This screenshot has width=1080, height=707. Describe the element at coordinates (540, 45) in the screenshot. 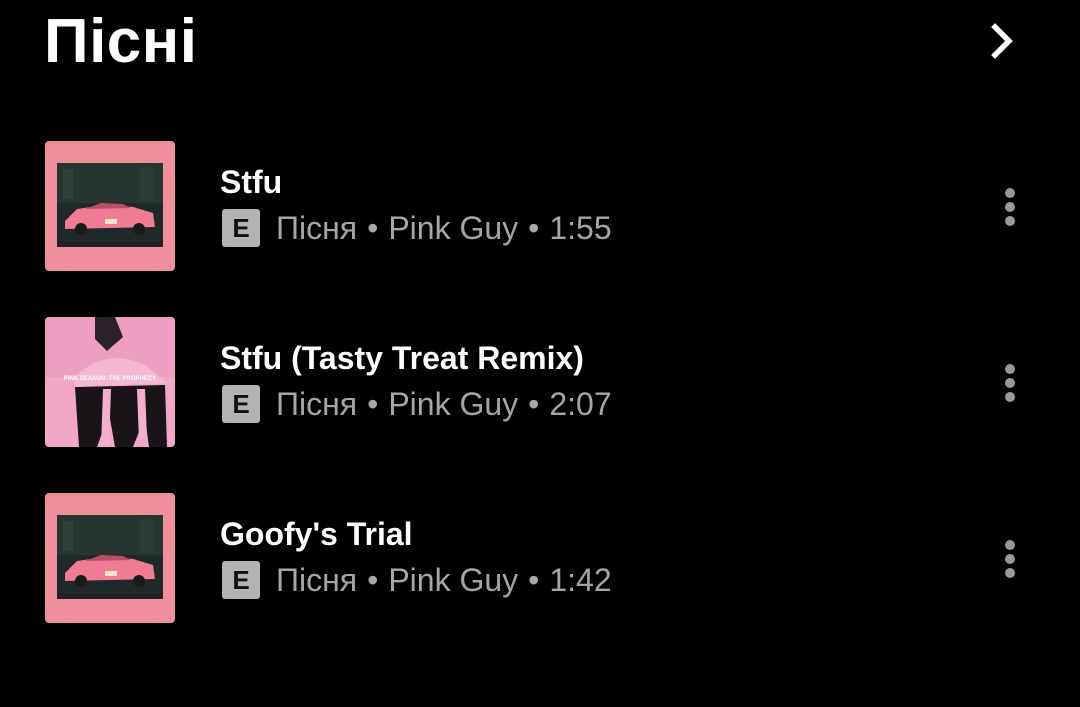

I see `section-header: Пісні` at that location.